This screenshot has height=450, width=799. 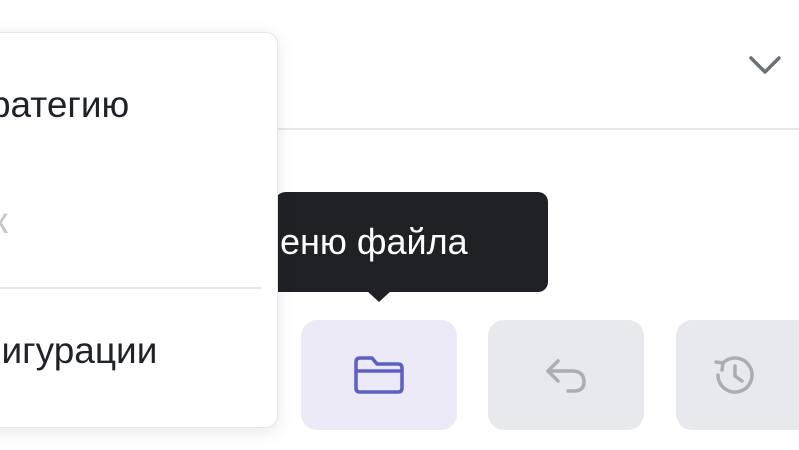 I want to click on history-button, so click(x=737, y=375).